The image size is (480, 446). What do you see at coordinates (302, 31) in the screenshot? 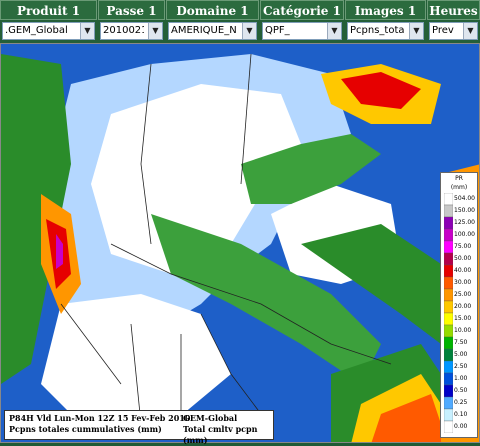
I see `categorie-select: QPF_ ▼` at bounding box center [302, 31].